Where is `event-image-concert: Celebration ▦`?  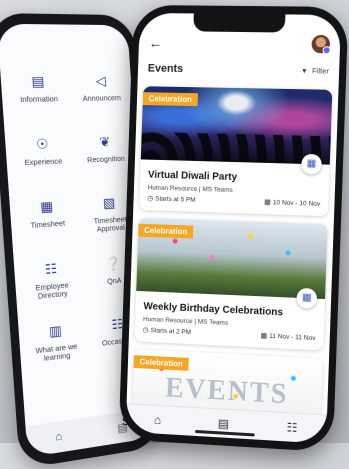
event-image-concert: Celebration ▦ is located at coordinates (236, 130).